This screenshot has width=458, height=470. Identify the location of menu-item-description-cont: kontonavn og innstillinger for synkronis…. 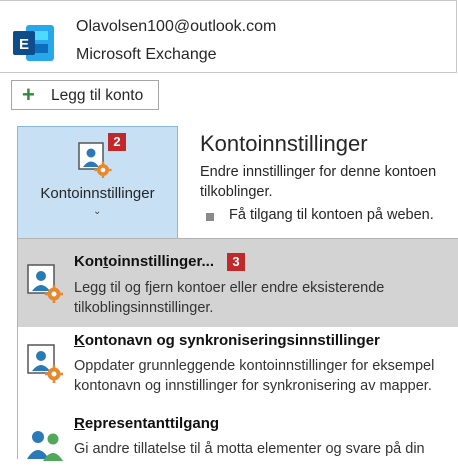
(253, 386).